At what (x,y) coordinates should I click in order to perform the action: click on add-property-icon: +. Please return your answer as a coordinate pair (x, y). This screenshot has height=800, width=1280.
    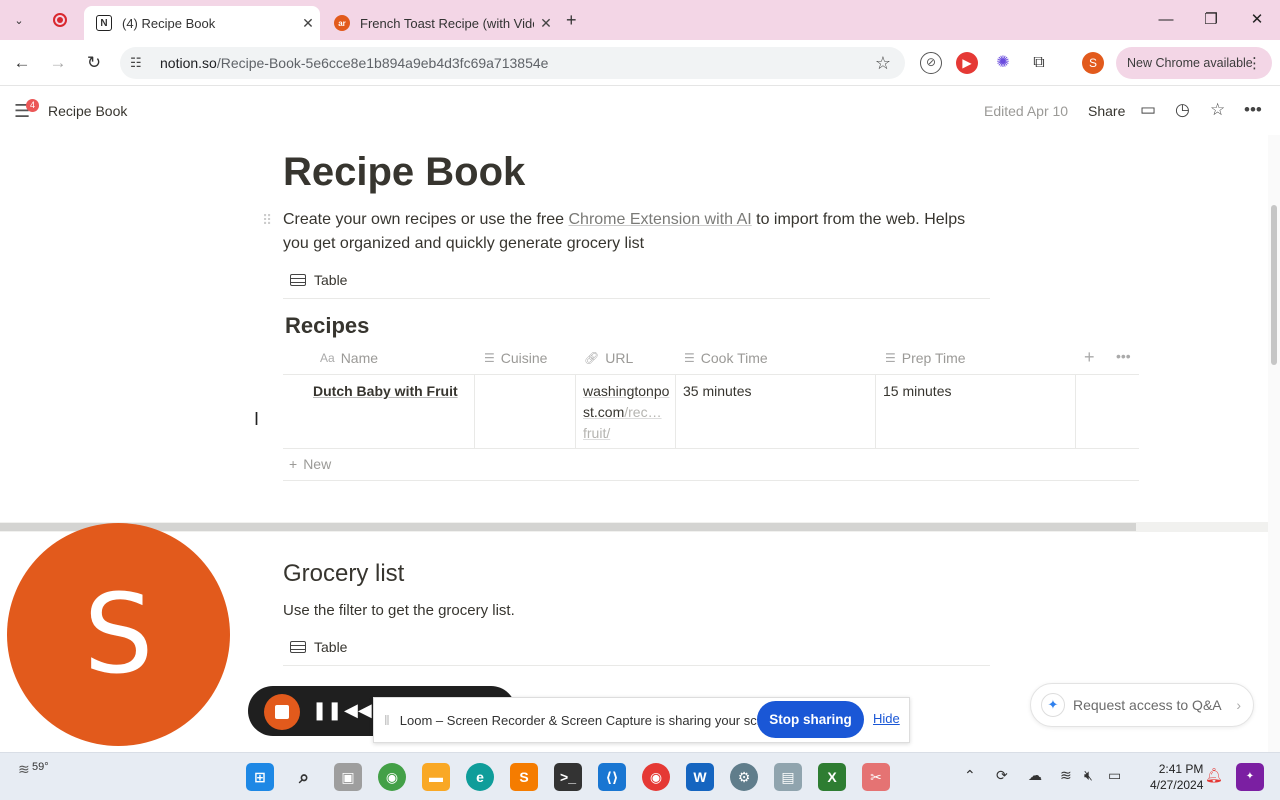
    Looking at the image, I should click on (1089, 357).